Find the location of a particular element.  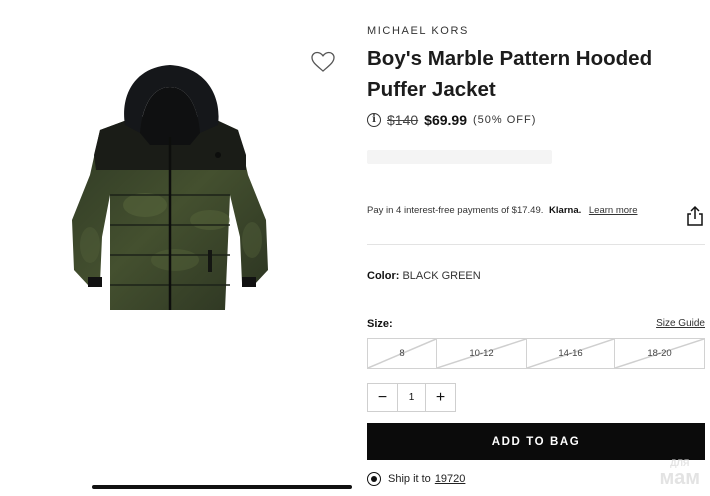

divider is located at coordinates (536, 244).